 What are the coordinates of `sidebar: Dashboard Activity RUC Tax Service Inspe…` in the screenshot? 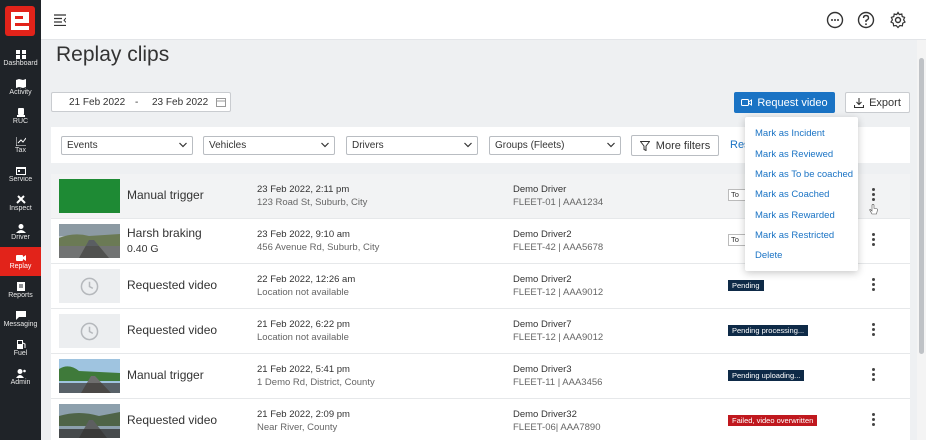 It's located at (20, 220).